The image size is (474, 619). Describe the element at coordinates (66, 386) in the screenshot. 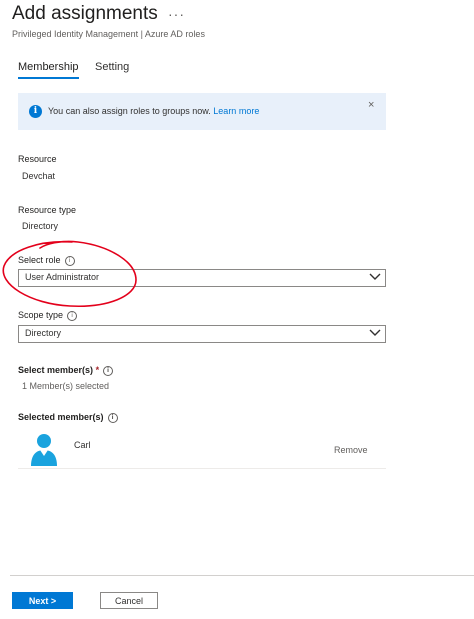

I see `select-members-value: 1 Member(s) selected` at that location.